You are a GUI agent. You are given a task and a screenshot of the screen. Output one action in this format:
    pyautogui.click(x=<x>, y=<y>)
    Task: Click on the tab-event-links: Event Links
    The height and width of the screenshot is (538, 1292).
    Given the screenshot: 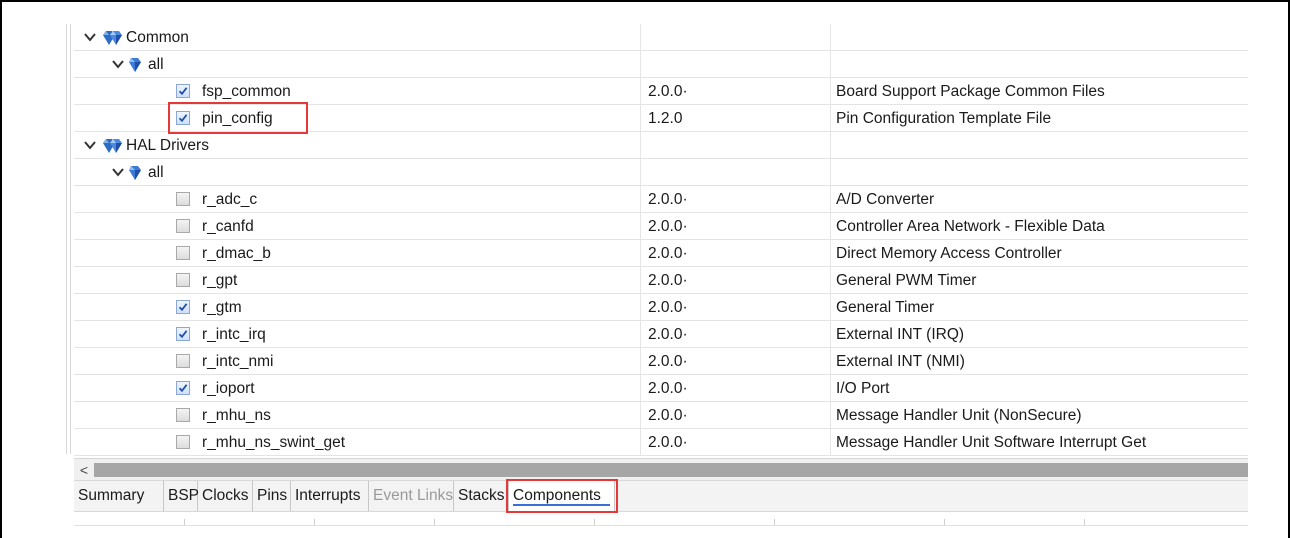 What is the action you would take?
    pyautogui.click(x=411, y=496)
    